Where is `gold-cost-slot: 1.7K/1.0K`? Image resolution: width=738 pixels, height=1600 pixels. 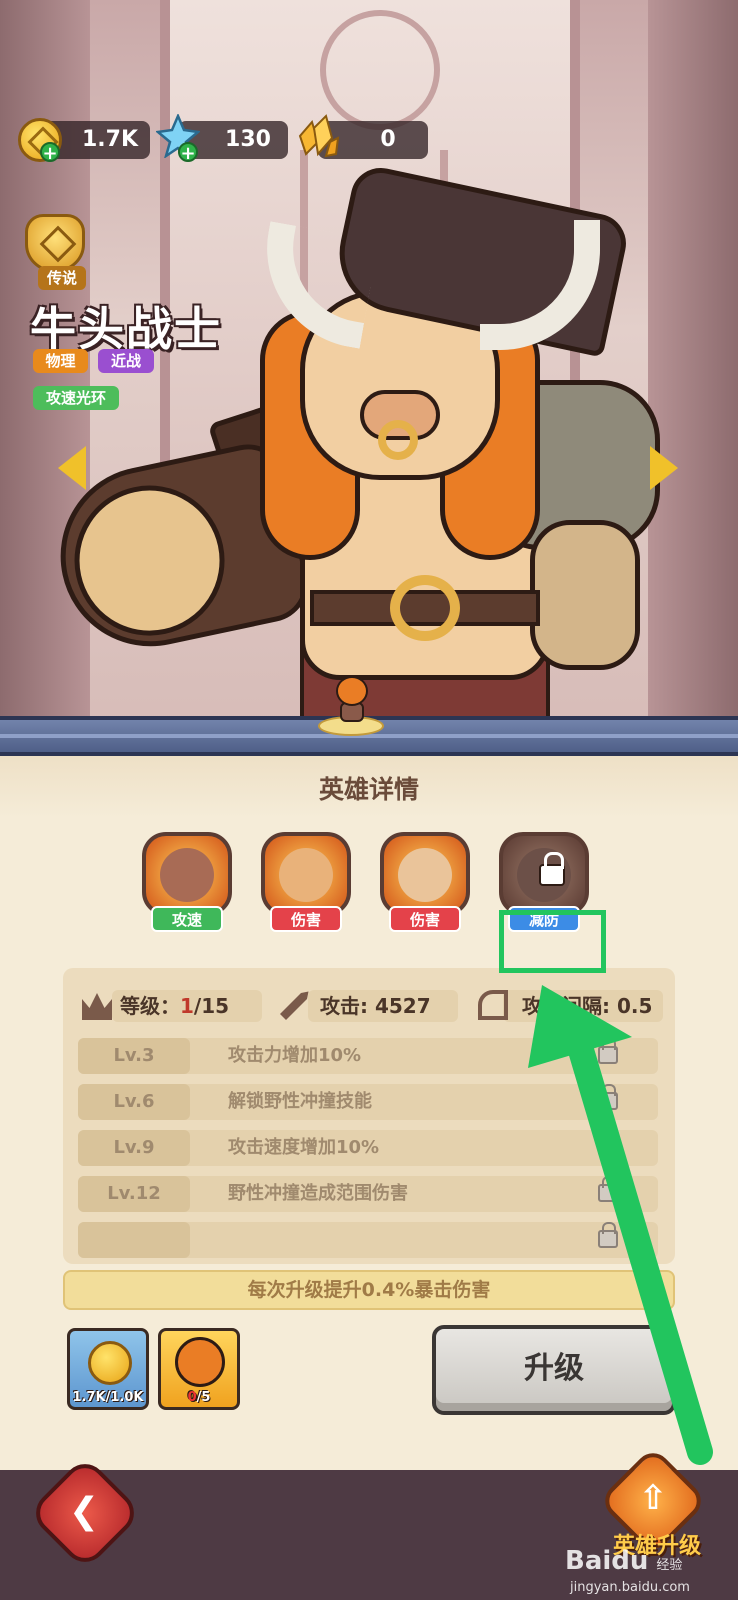
gold-cost-slot: 1.7K/1.0K is located at coordinates (108, 1369).